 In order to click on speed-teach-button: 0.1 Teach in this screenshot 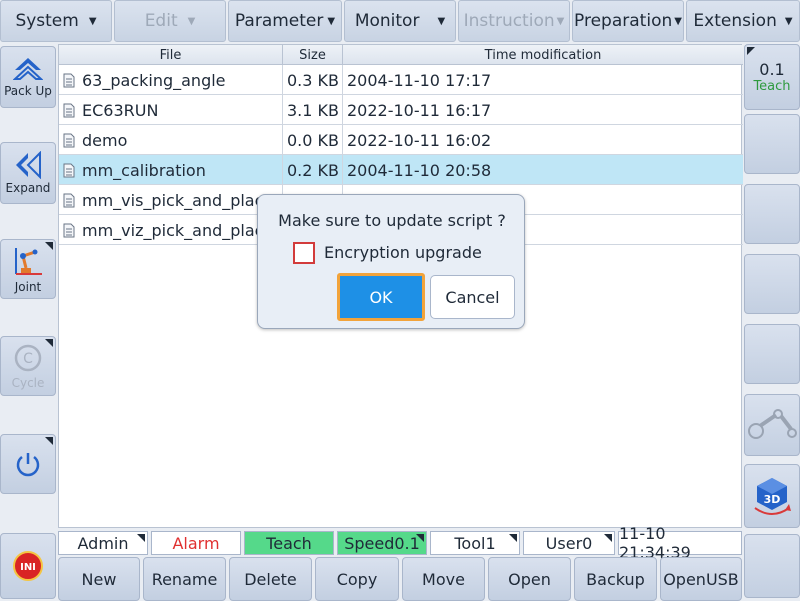, I will do `click(772, 77)`.